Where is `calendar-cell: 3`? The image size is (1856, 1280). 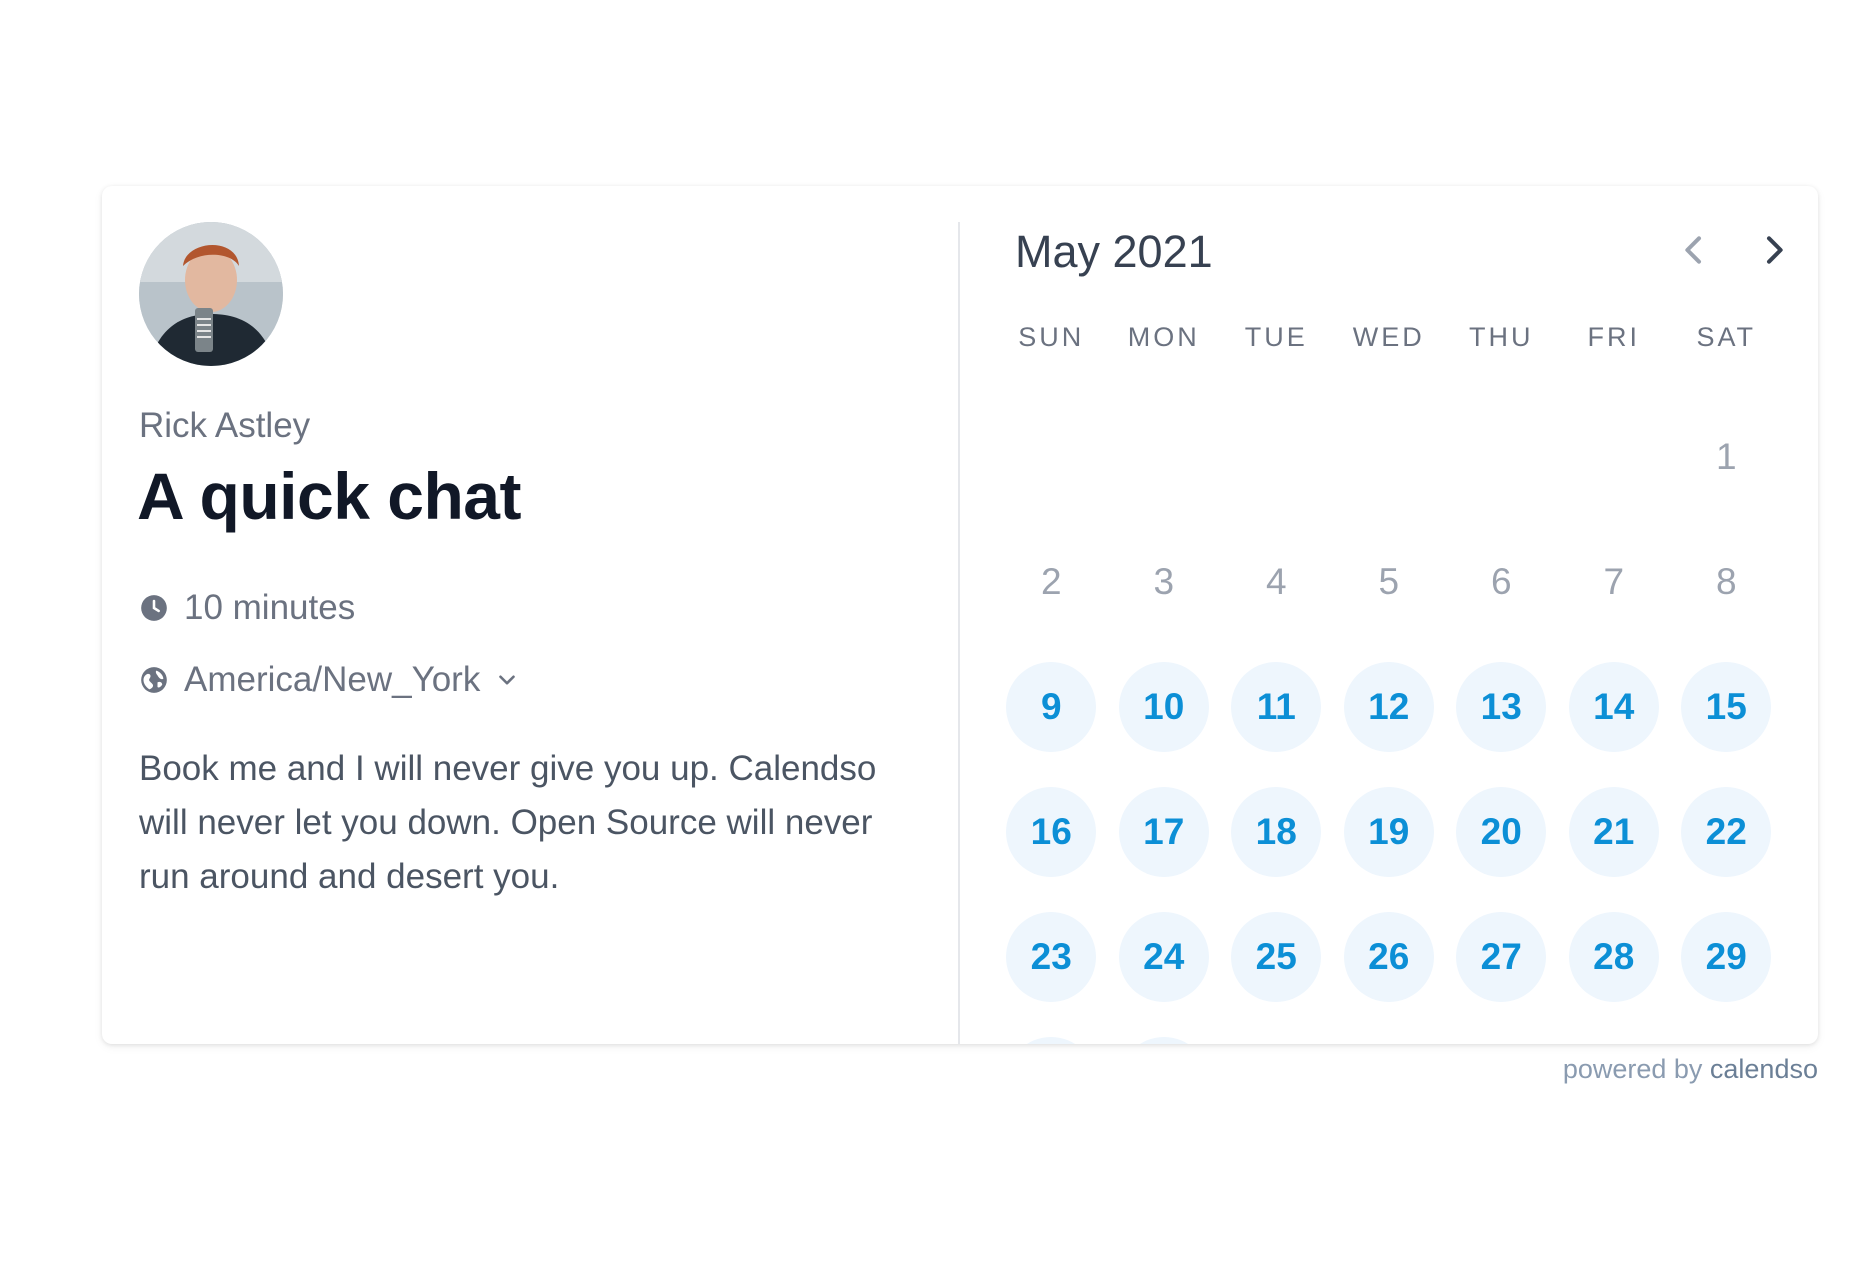
calendar-cell: 3 is located at coordinates (1164, 581).